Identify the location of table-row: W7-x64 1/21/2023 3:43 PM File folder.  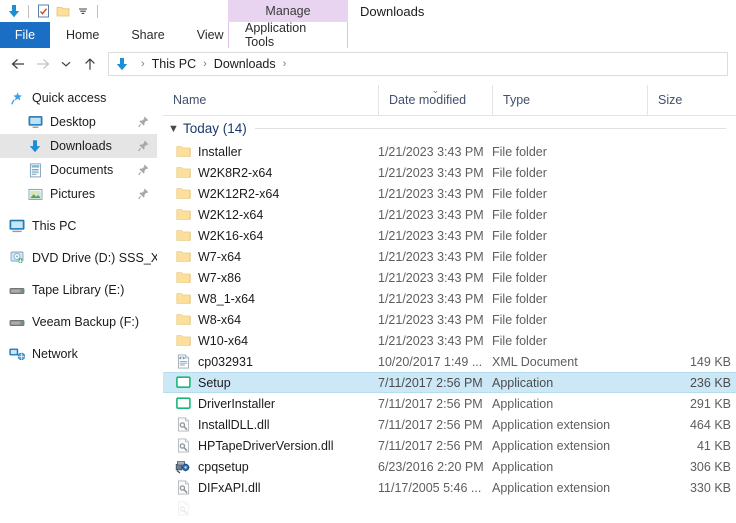
(449, 256).